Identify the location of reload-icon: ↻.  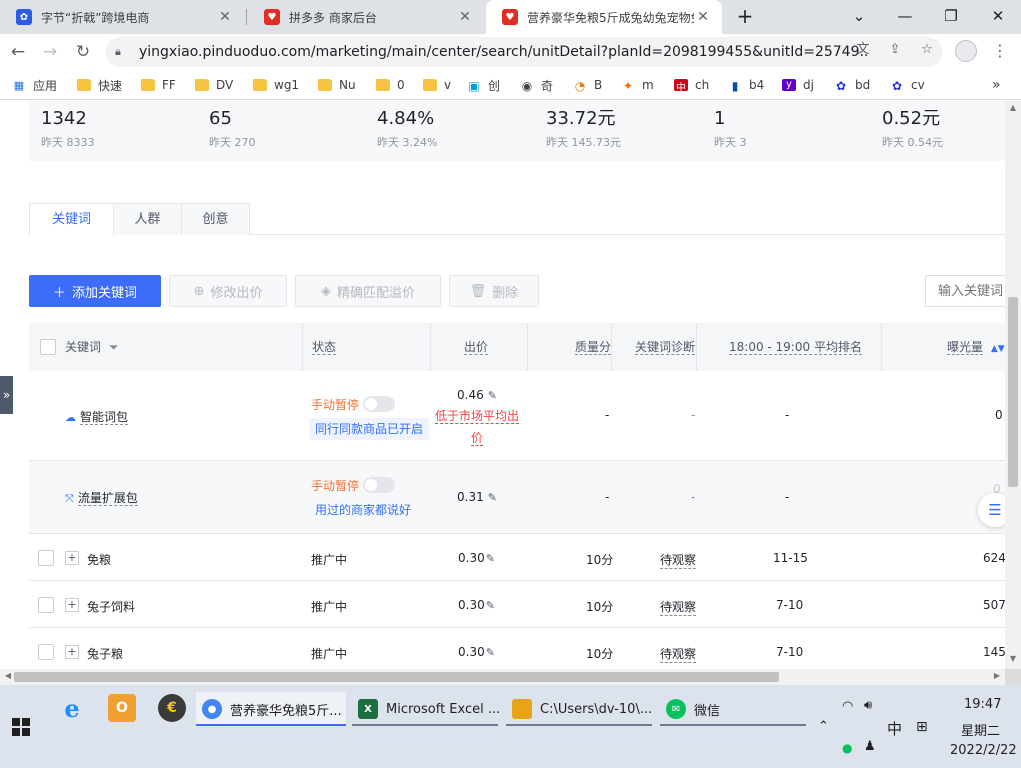
(83, 52).